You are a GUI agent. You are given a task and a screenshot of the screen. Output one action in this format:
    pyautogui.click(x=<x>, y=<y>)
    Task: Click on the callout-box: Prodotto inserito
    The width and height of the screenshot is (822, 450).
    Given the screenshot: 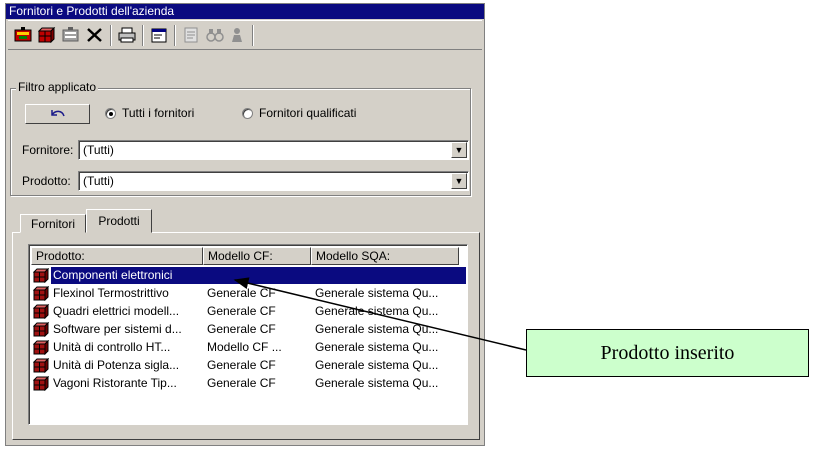 What is the action you would take?
    pyautogui.click(x=667, y=353)
    